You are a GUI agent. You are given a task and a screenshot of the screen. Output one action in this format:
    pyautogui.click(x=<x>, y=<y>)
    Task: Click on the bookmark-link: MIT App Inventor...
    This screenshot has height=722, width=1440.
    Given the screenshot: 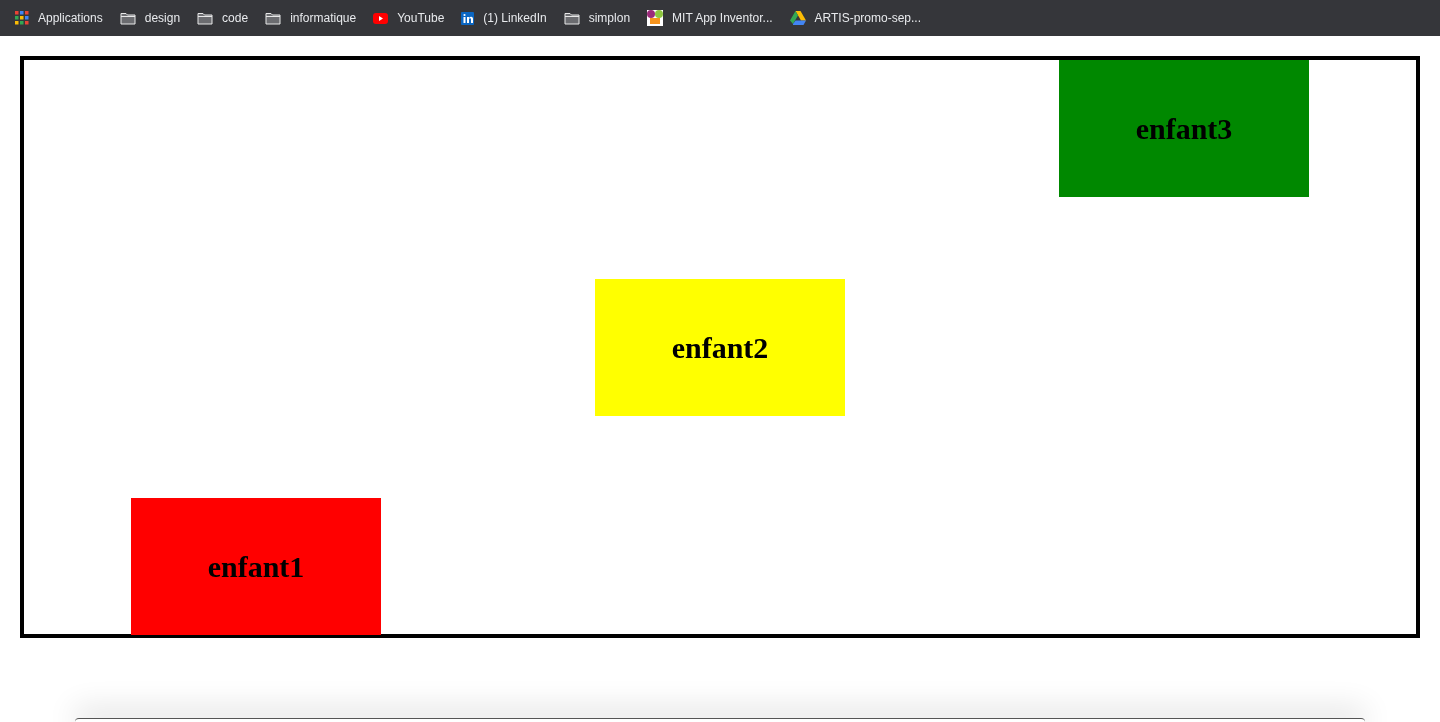 What is the action you would take?
    pyautogui.click(x=710, y=18)
    